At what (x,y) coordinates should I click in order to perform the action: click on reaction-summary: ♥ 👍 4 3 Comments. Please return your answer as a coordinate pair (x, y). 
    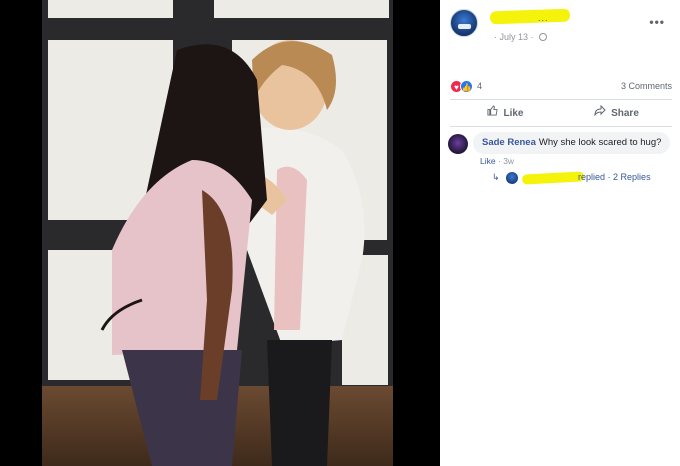
    Looking at the image, I should click on (561, 87).